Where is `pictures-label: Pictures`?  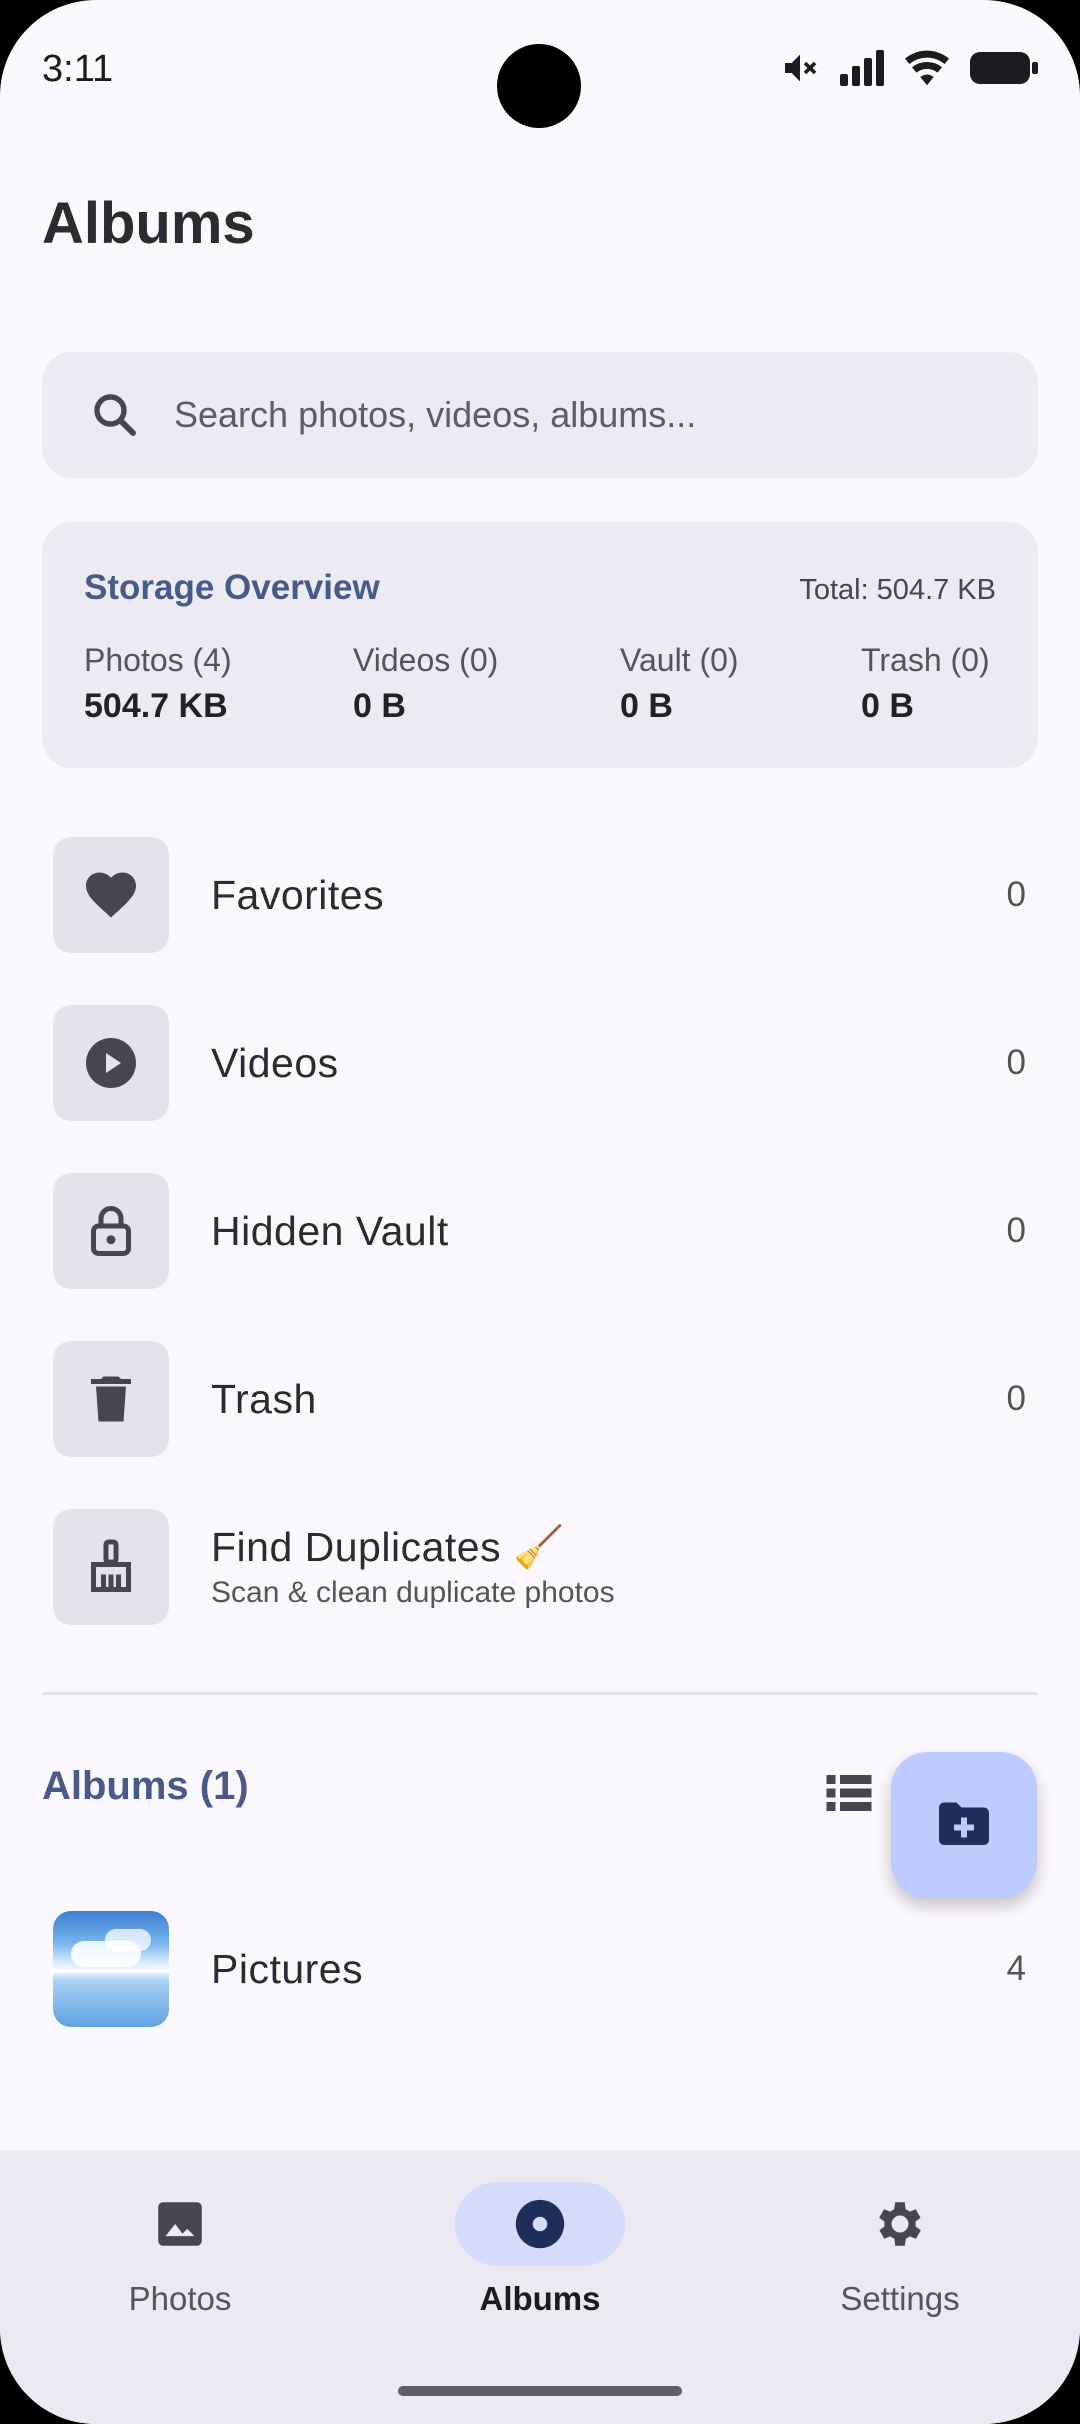
pictures-label: Pictures is located at coordinates (287, 1968).